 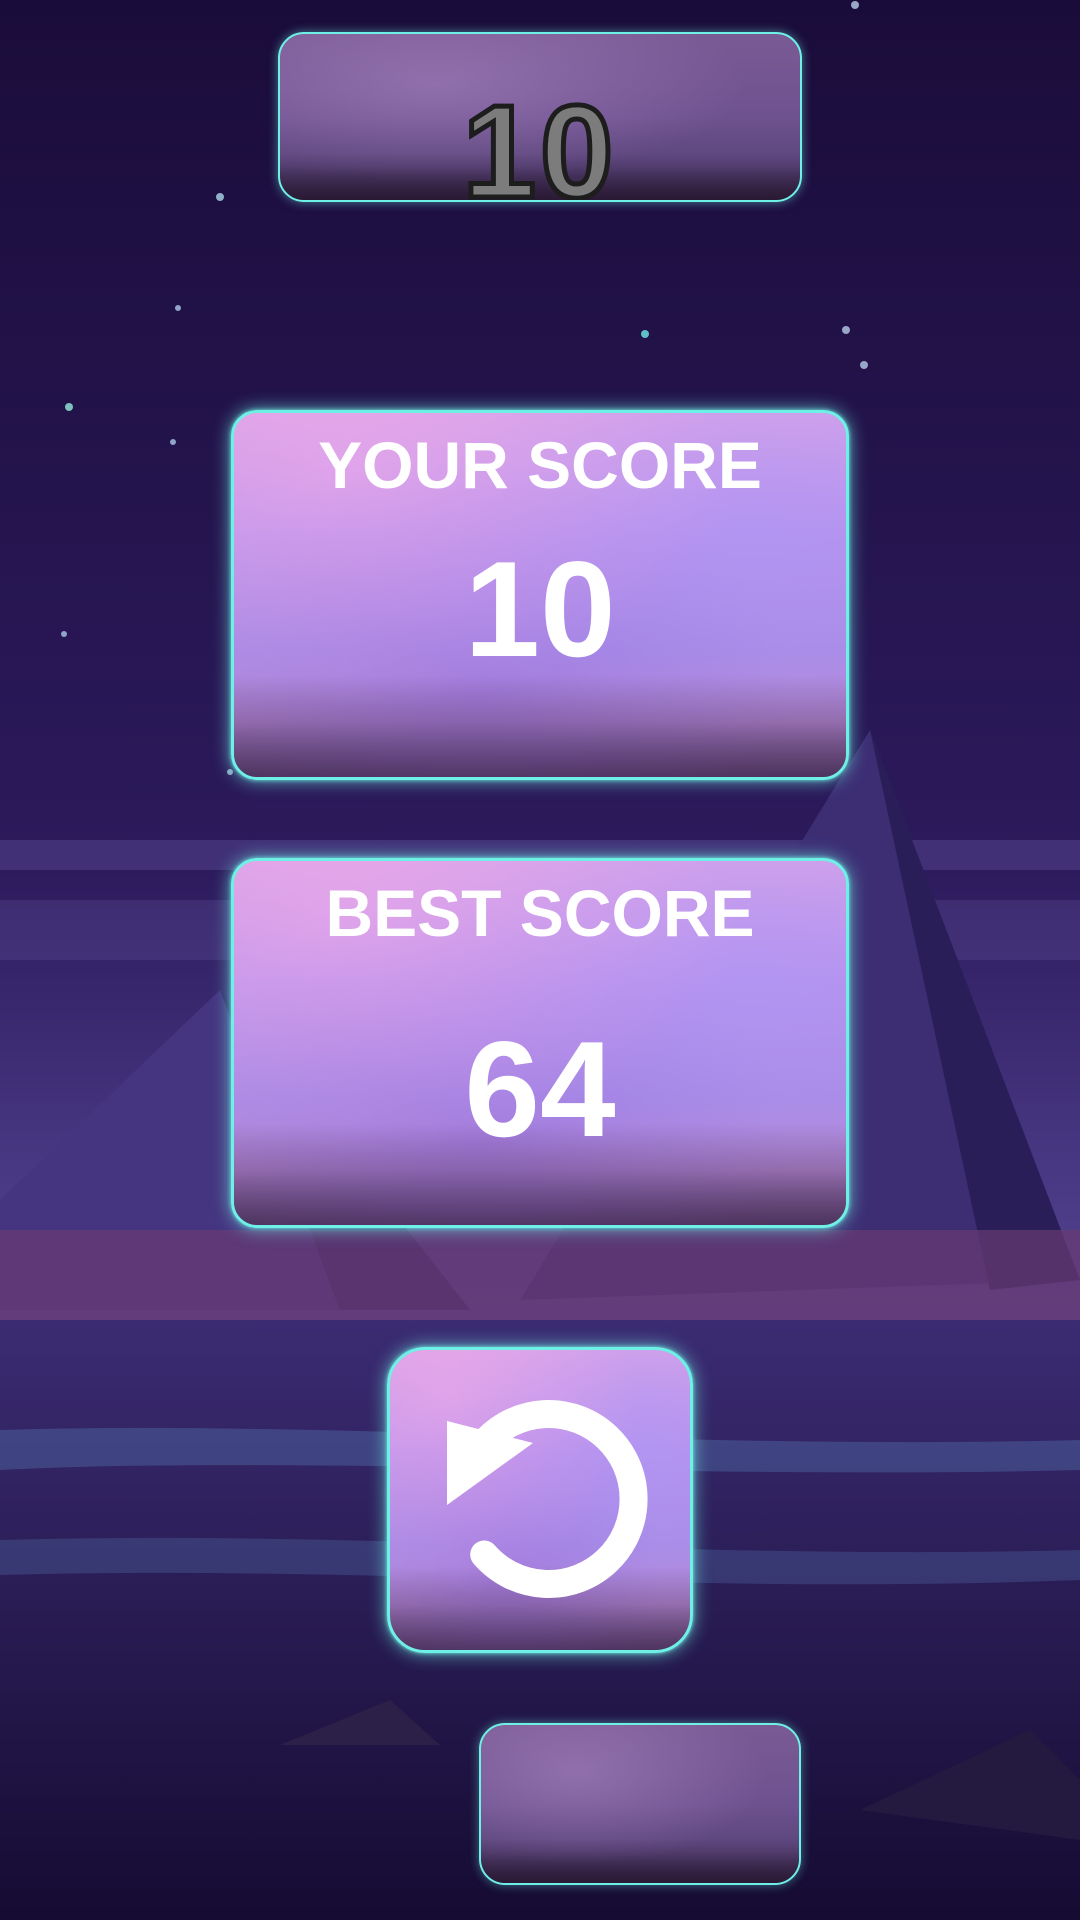 I want to click on restart-button, so click(x=540, y=1500).